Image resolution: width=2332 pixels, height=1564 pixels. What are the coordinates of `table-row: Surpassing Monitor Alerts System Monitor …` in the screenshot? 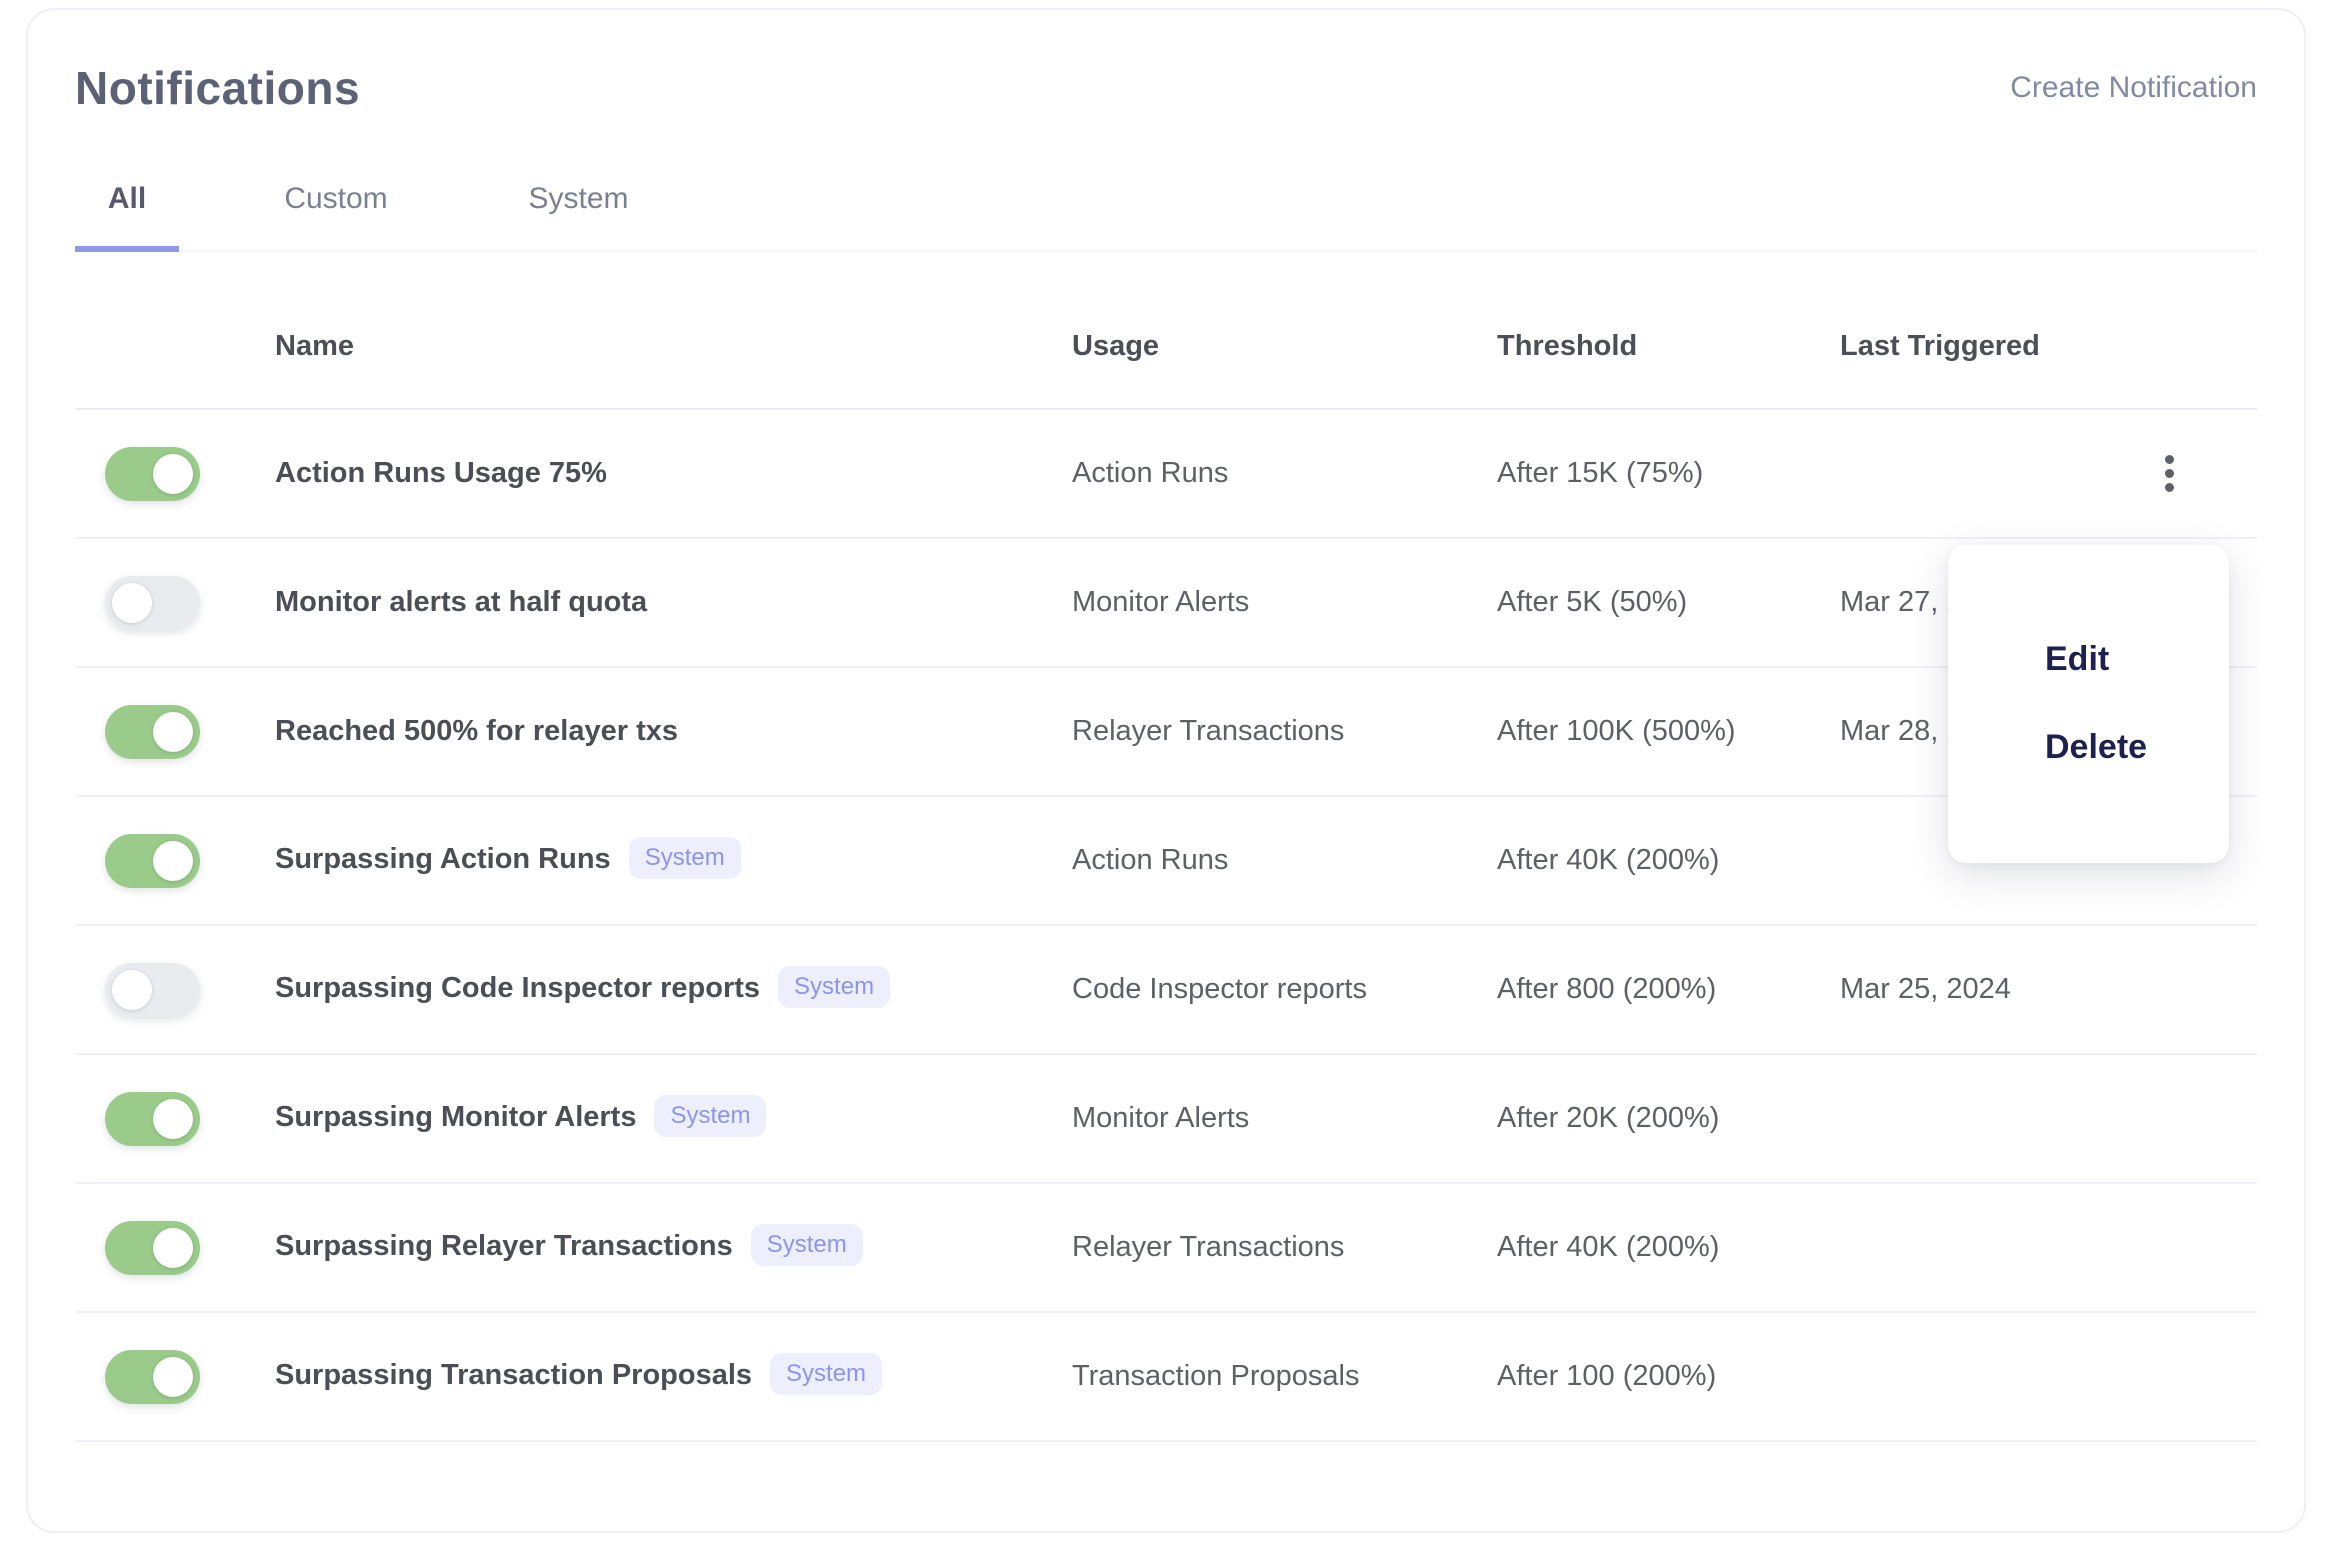 It's located at (1166, 1119).